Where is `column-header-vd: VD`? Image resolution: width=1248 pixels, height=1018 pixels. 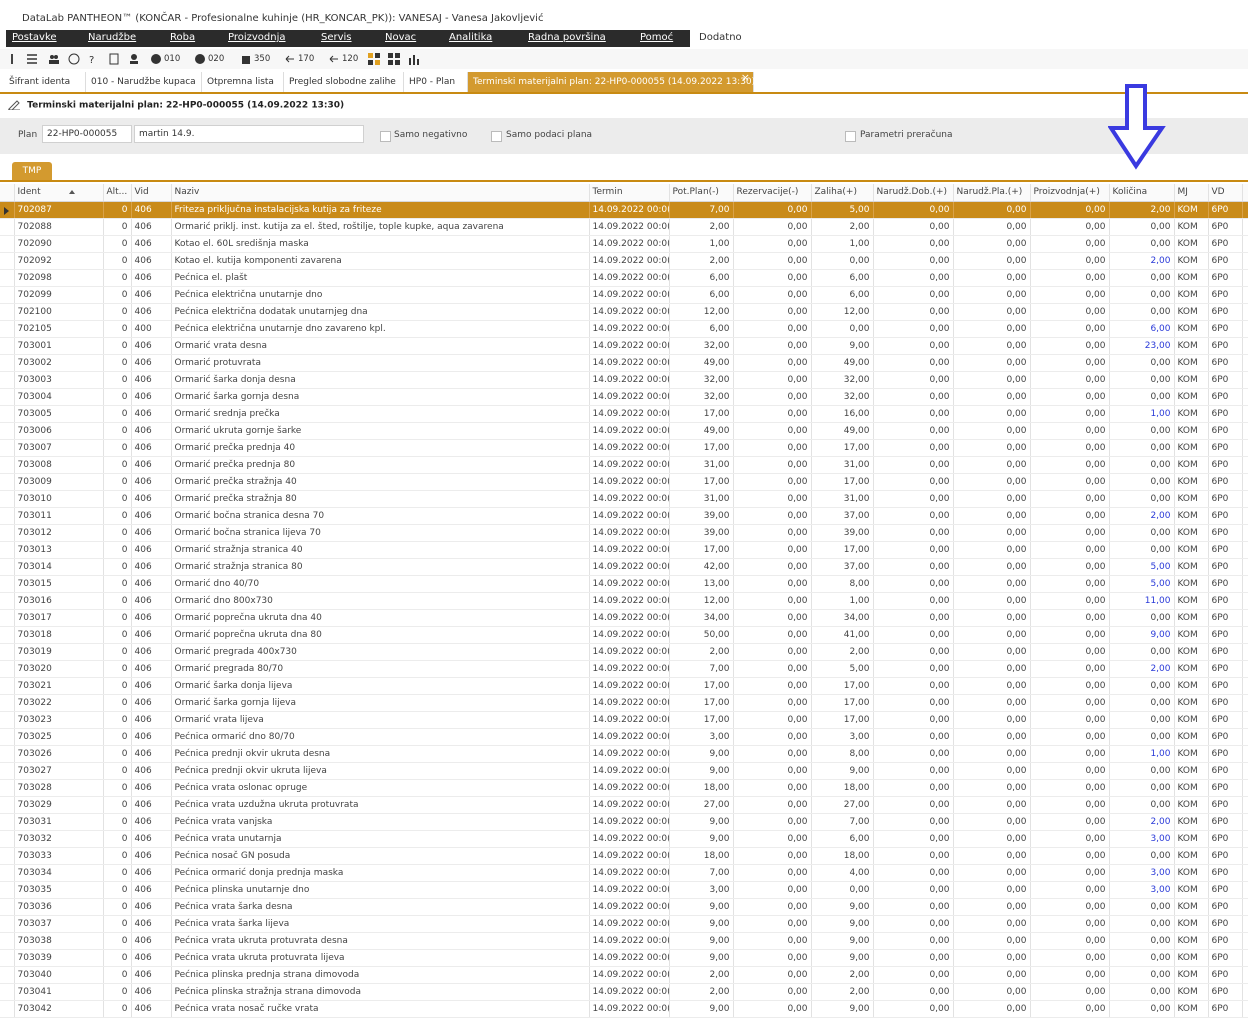 column-header-vd: VD is located at coordinates (1225, 193).